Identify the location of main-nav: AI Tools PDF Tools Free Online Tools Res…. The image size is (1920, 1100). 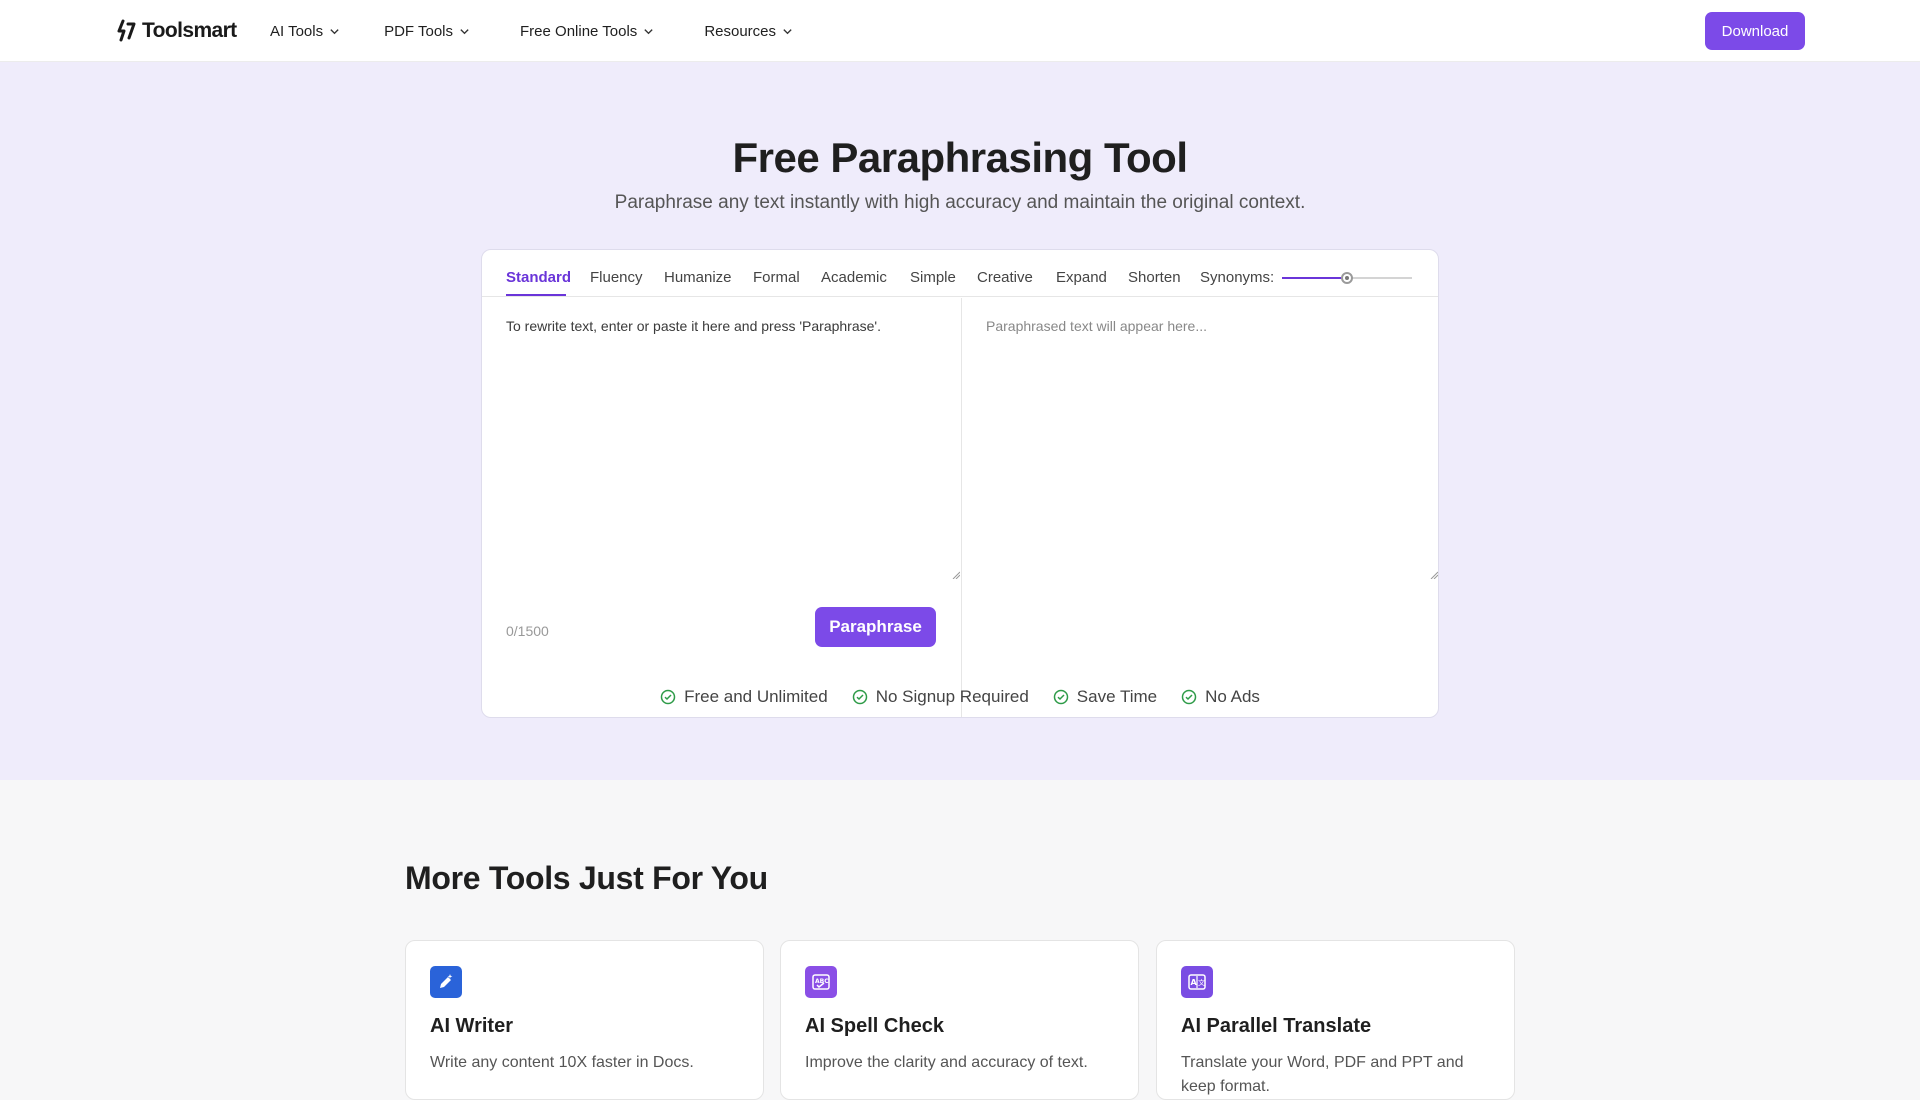
(553, 31).